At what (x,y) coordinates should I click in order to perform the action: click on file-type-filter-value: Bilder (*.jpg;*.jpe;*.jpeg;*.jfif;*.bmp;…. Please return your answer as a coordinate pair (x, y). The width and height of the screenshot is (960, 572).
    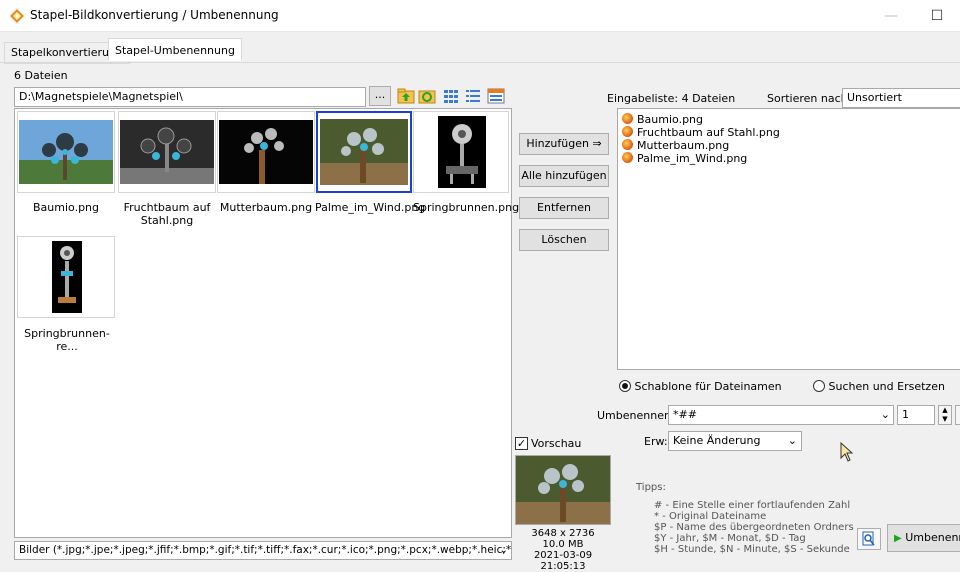
    Looking at the image, I should click on (265, 550).